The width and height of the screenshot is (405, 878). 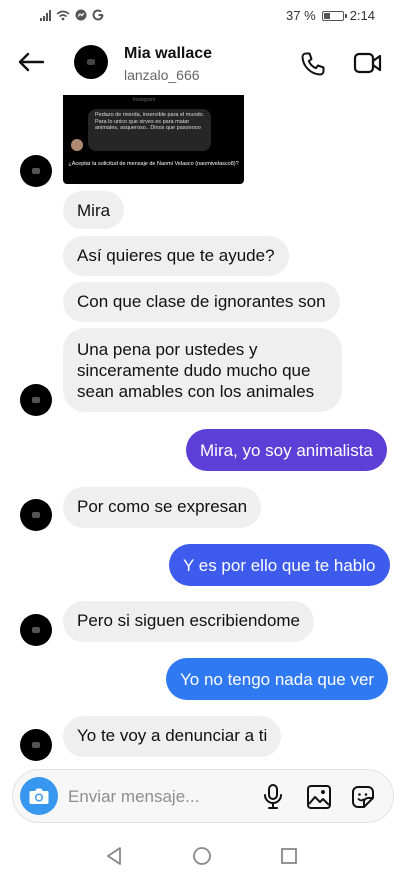 What do you see at coordinates (77, 145) in the screenshot?
I see `shared-image-avatar` at bounding box center [77, 145].